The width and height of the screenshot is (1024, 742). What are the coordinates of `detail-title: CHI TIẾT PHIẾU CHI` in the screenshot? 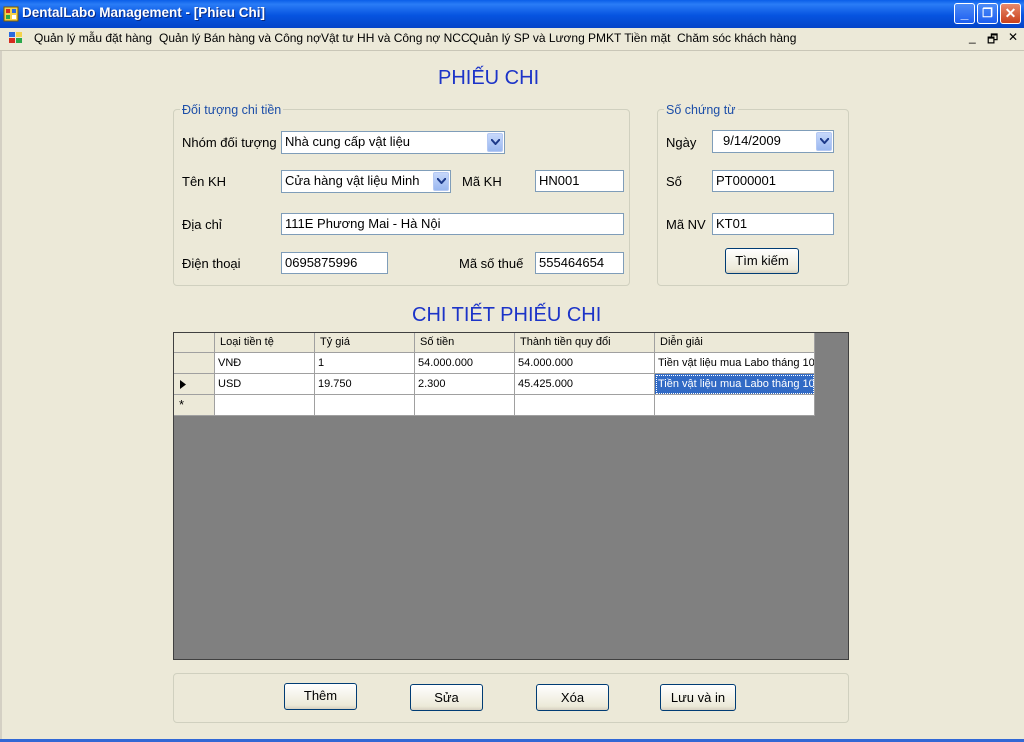 It's located at (507, 315).